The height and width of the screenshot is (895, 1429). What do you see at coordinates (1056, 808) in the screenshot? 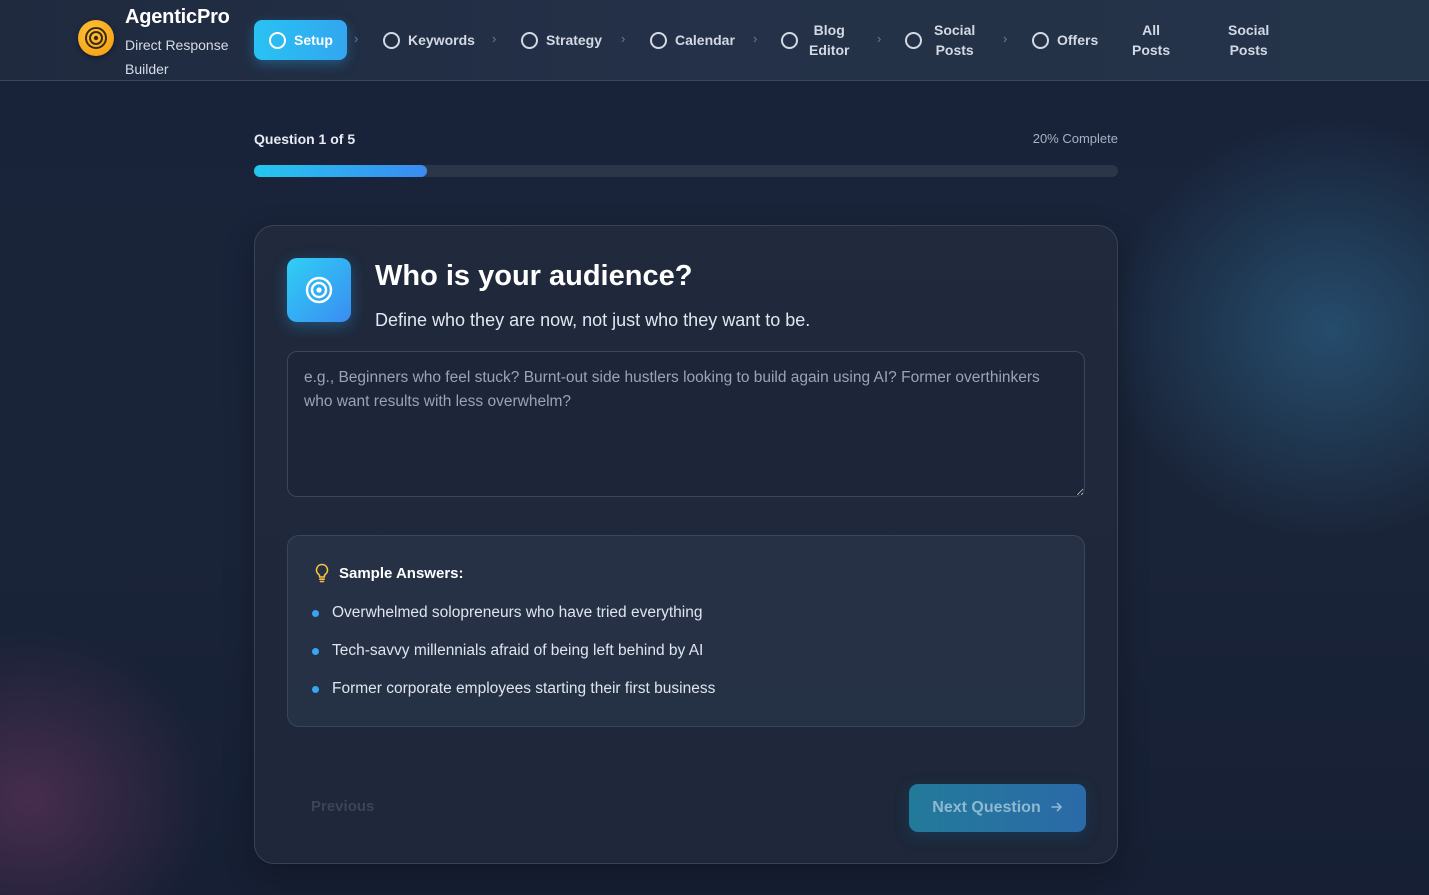
I see `arrow-right-icon` at bounding box center [1056, 808].